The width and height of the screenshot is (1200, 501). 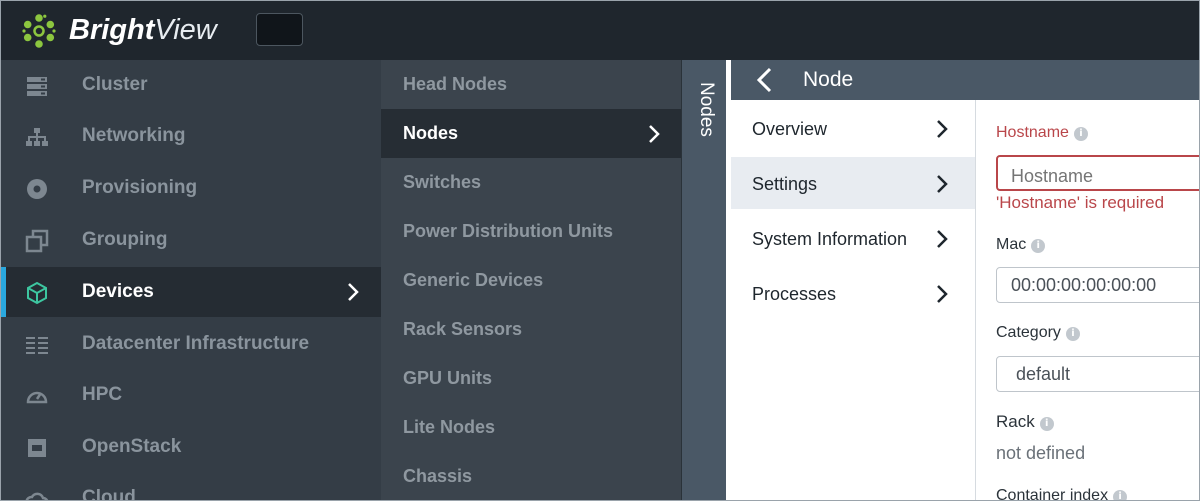 What do you see at coordinates (965, 80) in the screenshot?
I see `node-panel-header: Node` at bounding box center [965, 80].